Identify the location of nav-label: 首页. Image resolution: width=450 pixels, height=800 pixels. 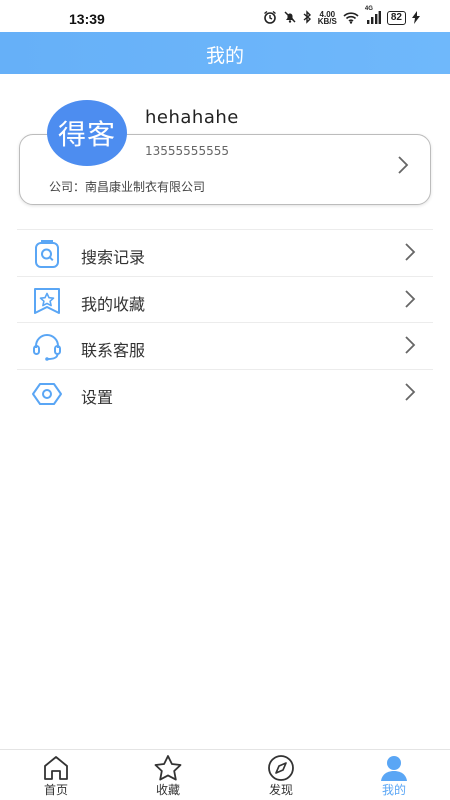
(55, 790).